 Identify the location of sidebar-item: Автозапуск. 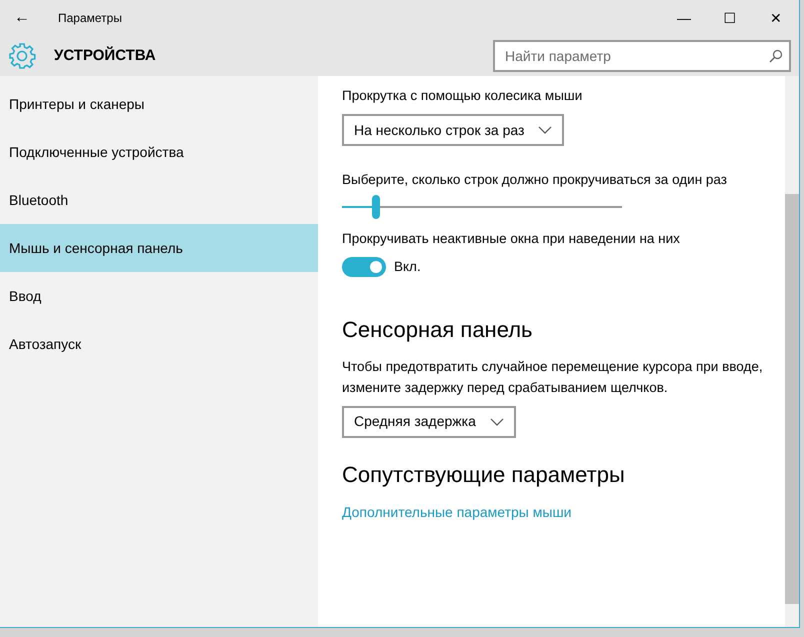
(159, 344).